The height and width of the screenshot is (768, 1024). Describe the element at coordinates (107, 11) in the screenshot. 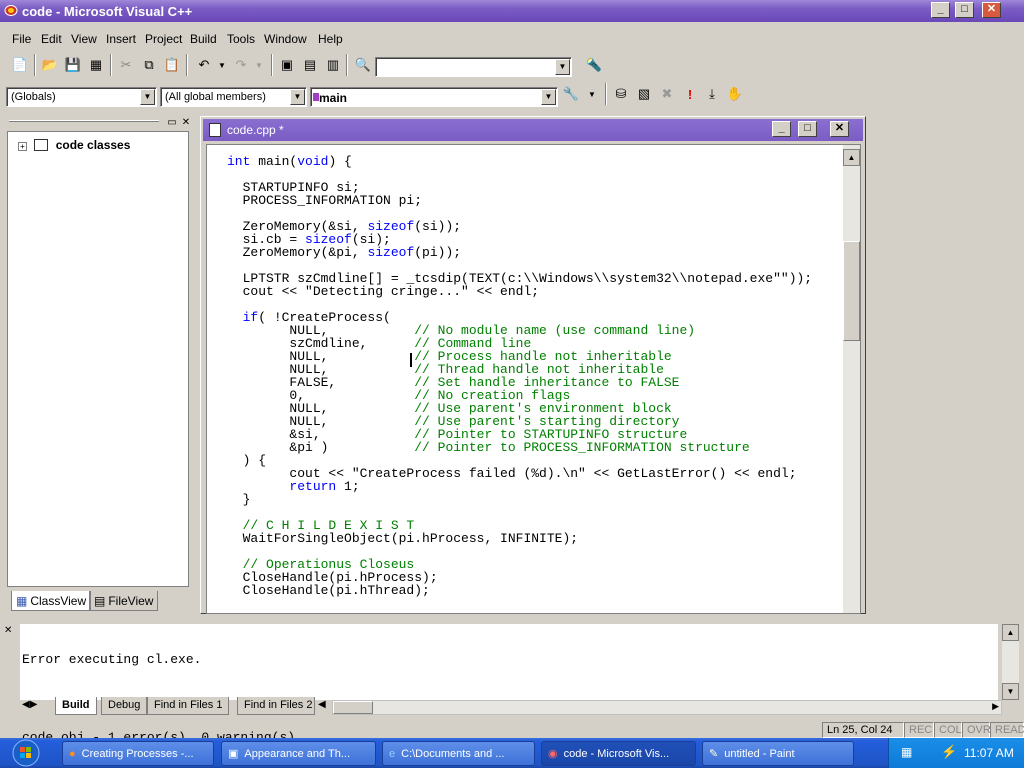

I see `window-title: code - Microsoft Visual C++` at that location.